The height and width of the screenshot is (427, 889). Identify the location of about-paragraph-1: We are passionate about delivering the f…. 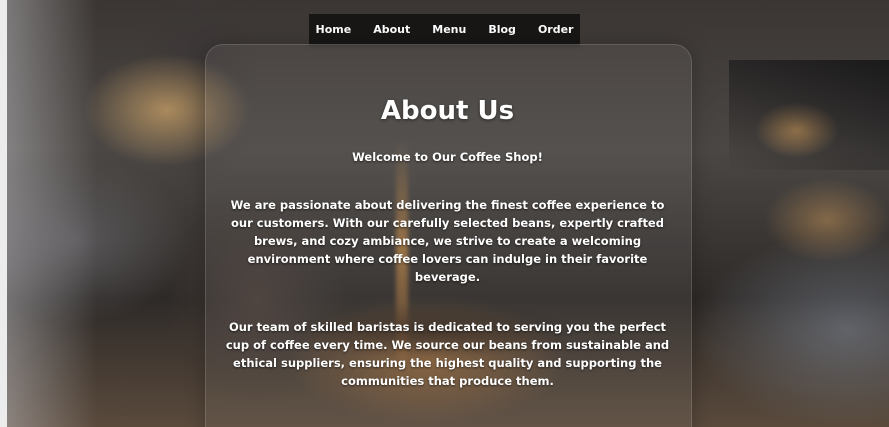
(447, 241).